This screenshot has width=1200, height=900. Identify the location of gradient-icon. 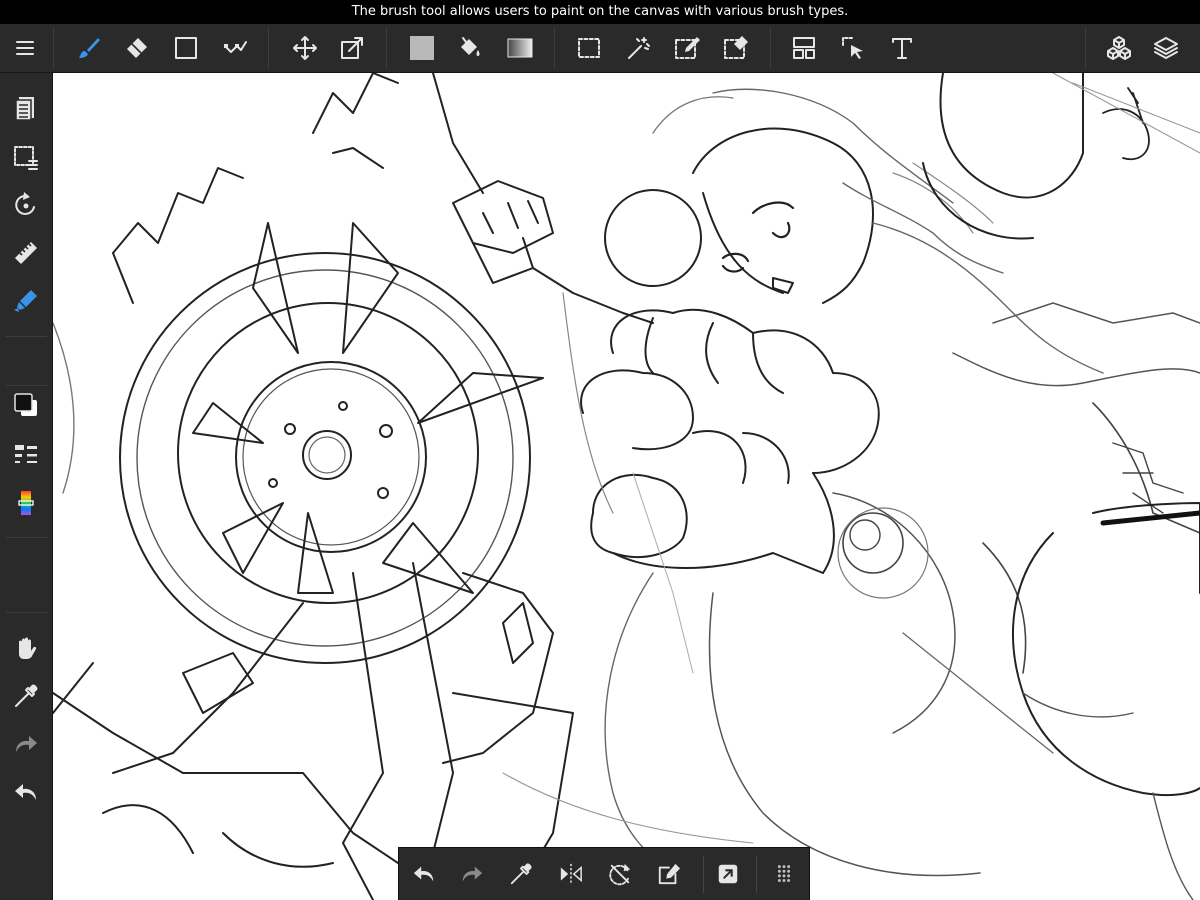
(520, 48).